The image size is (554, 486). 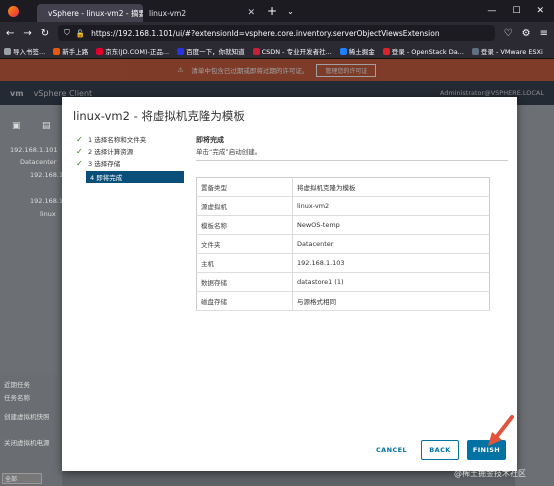 I want to click on extensions-icon: ⚙, so click(x=526, y=33).